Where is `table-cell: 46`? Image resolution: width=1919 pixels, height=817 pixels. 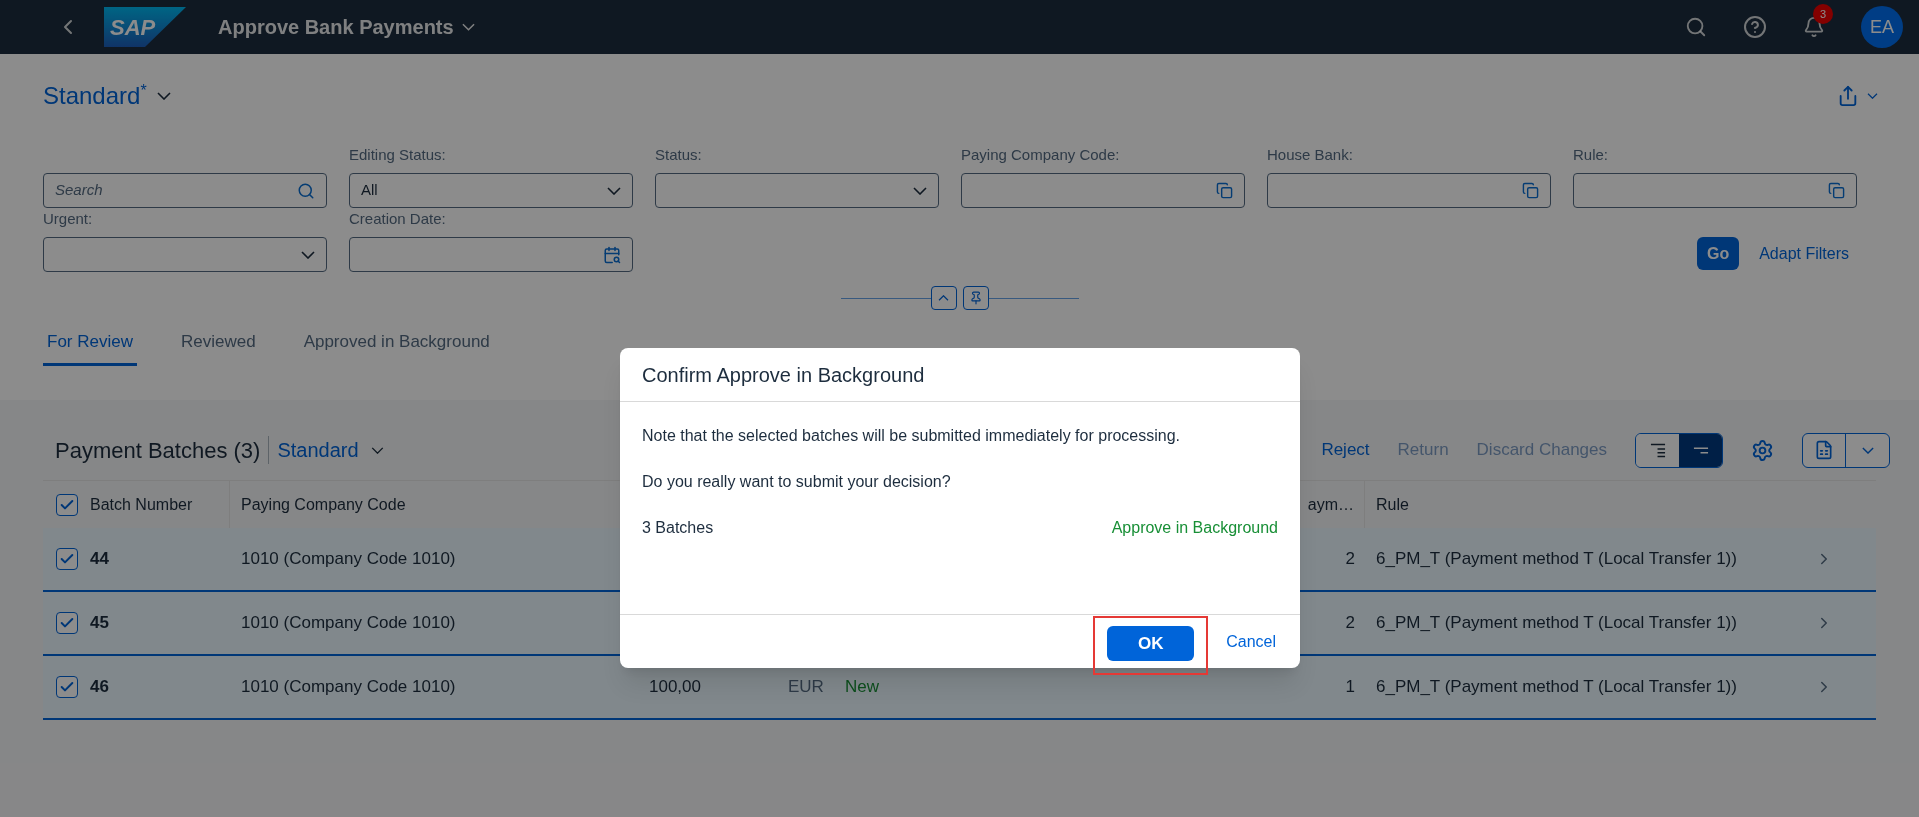 table-cell: 46 is located at coordinates (99, 687).